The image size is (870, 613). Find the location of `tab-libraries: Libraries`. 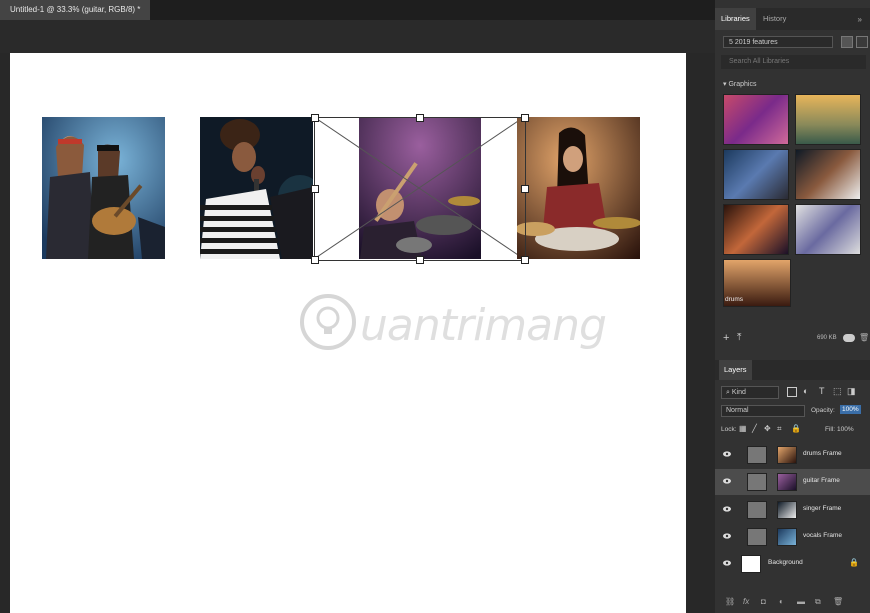

tab-libraries: Libraries is located at coordinates (735, 19).